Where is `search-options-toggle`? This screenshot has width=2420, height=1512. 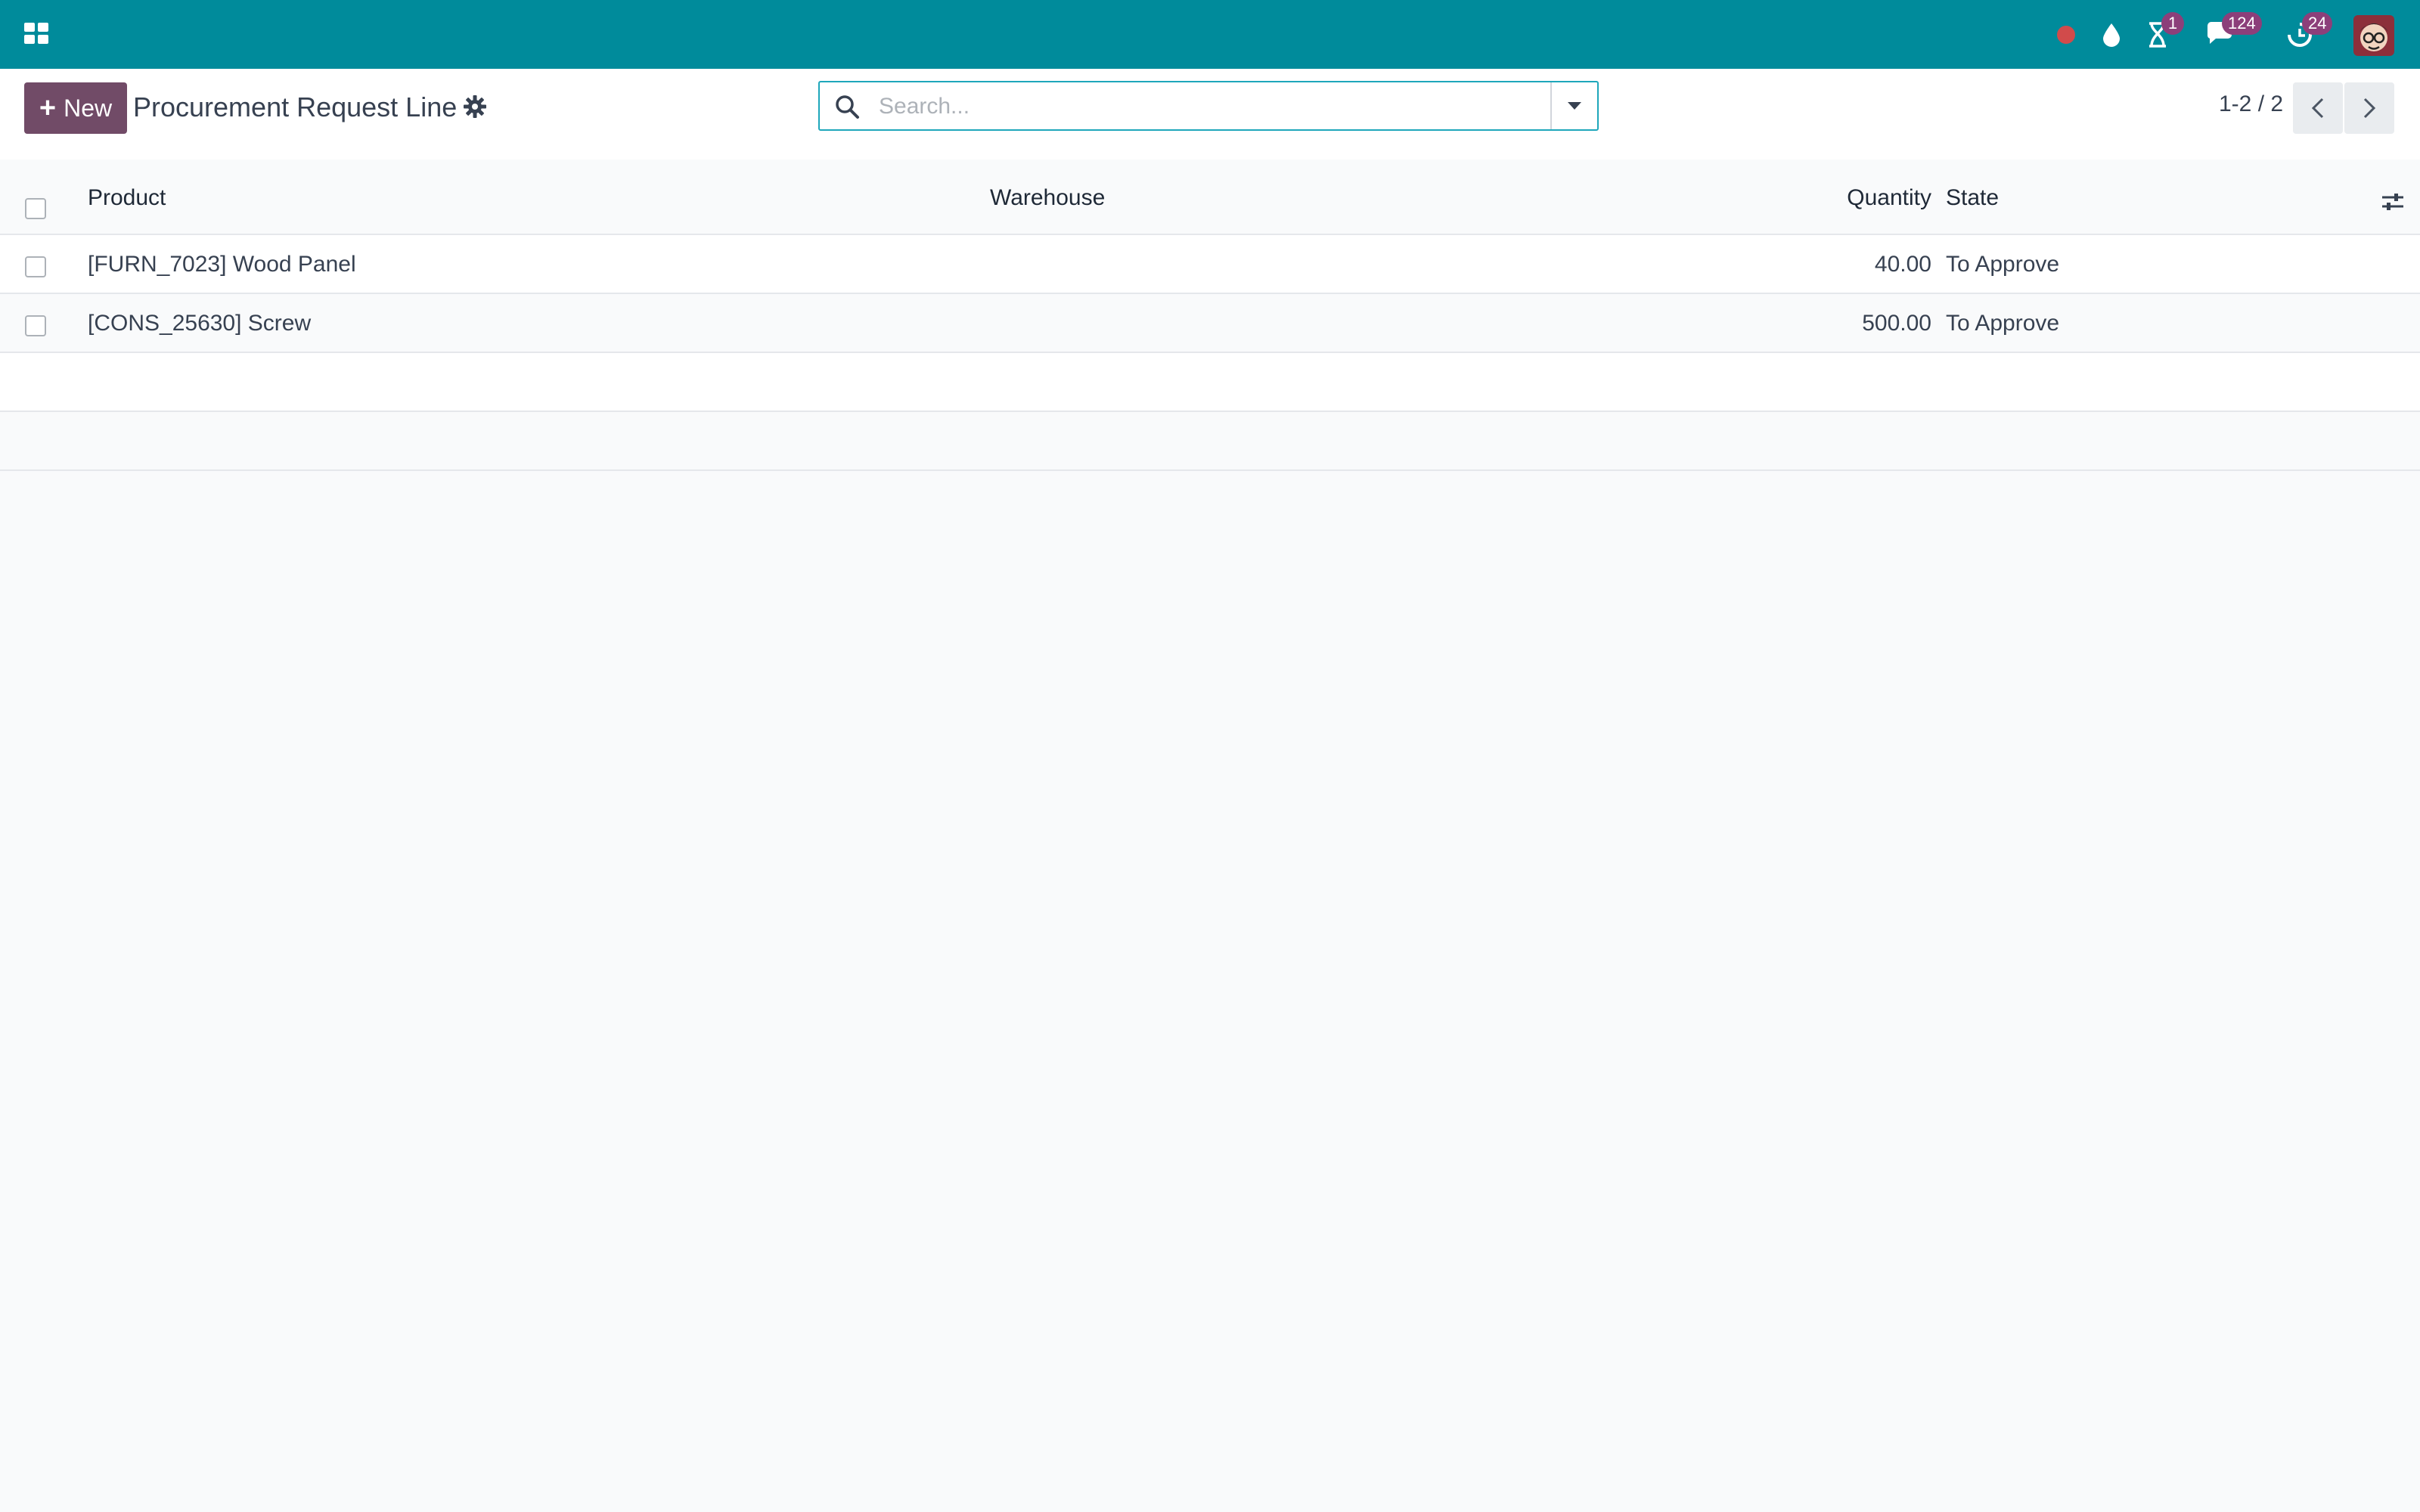 search-options-toggle is located at coordinates (1573, 105).